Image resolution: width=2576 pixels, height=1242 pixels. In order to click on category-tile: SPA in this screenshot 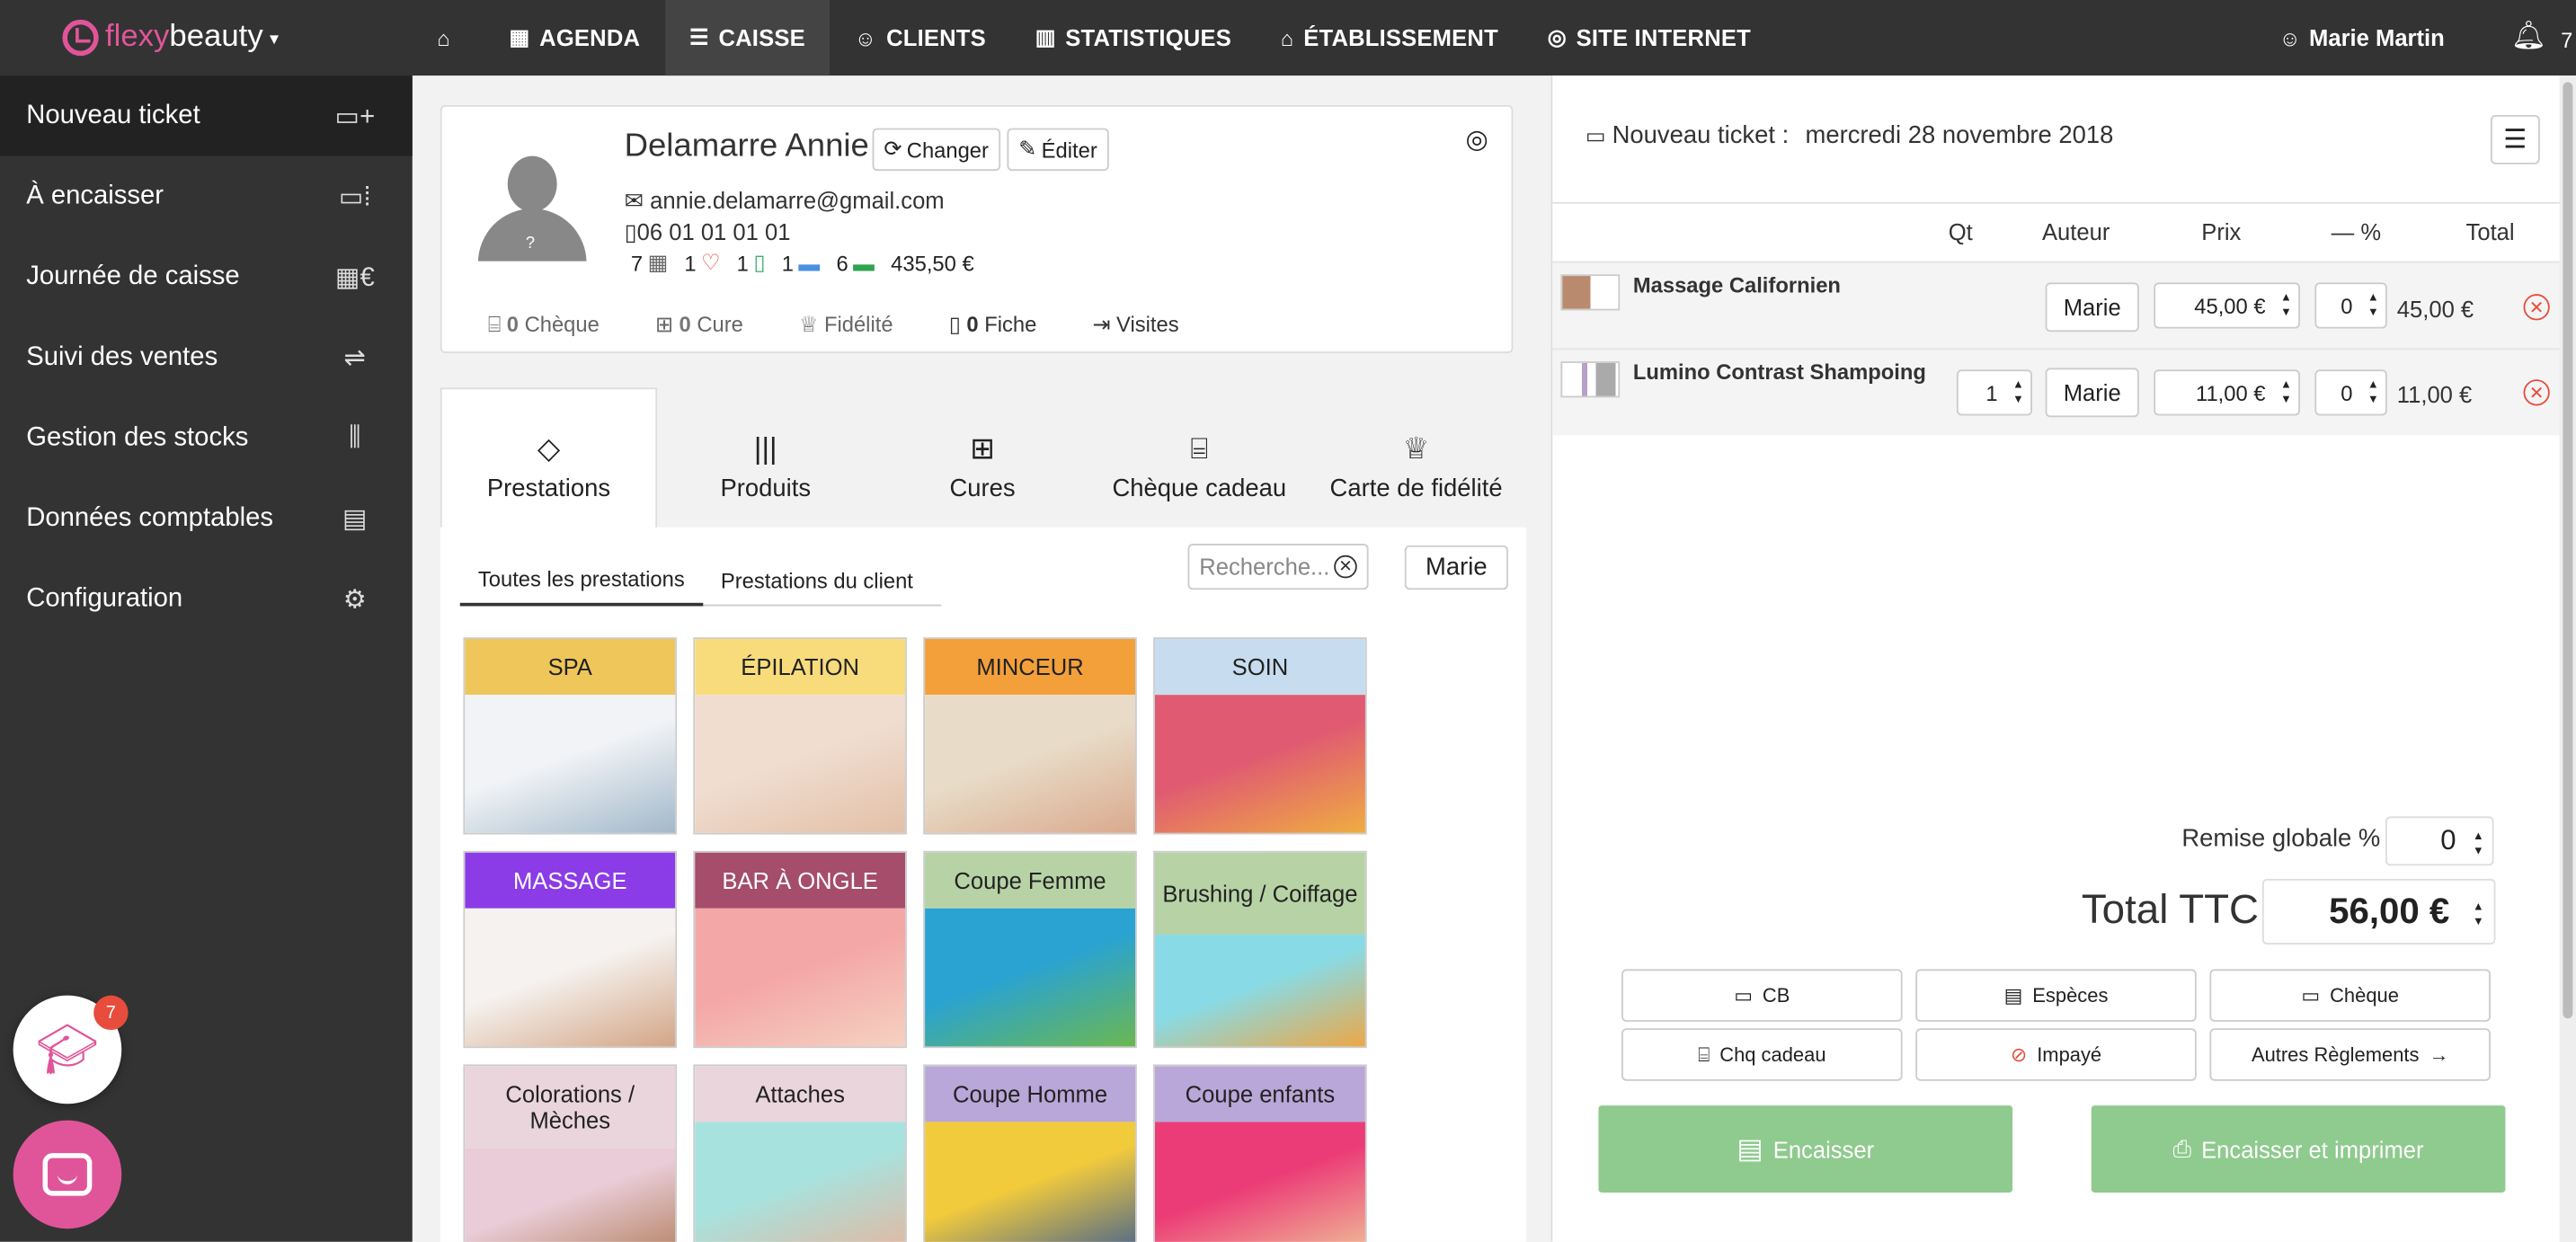, I will do `click(570, 736)`.